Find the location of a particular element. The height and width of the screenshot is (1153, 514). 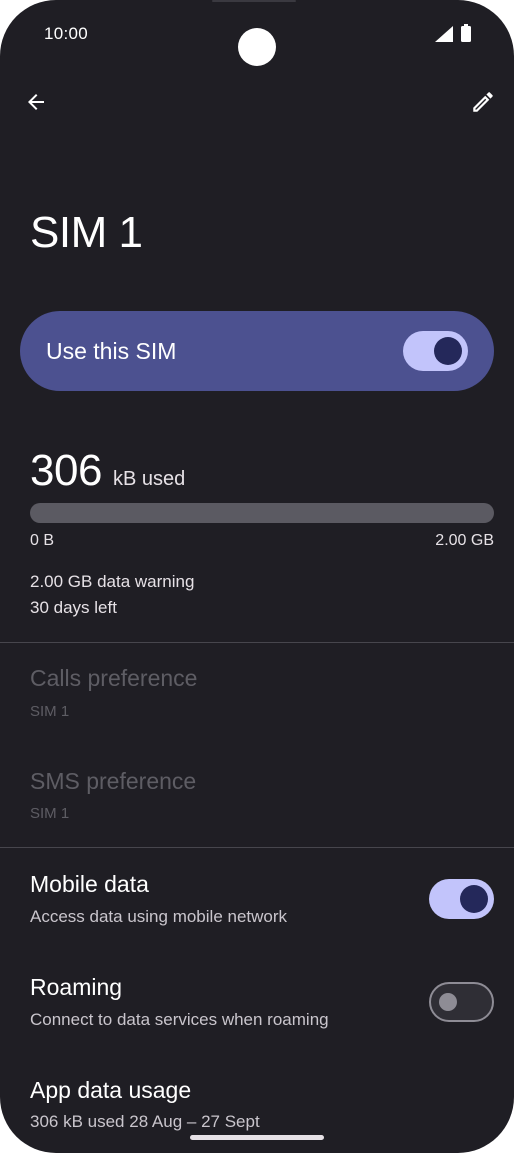

data-warning-text: 2.00 GB data warning is located at coordinates (112, 581).